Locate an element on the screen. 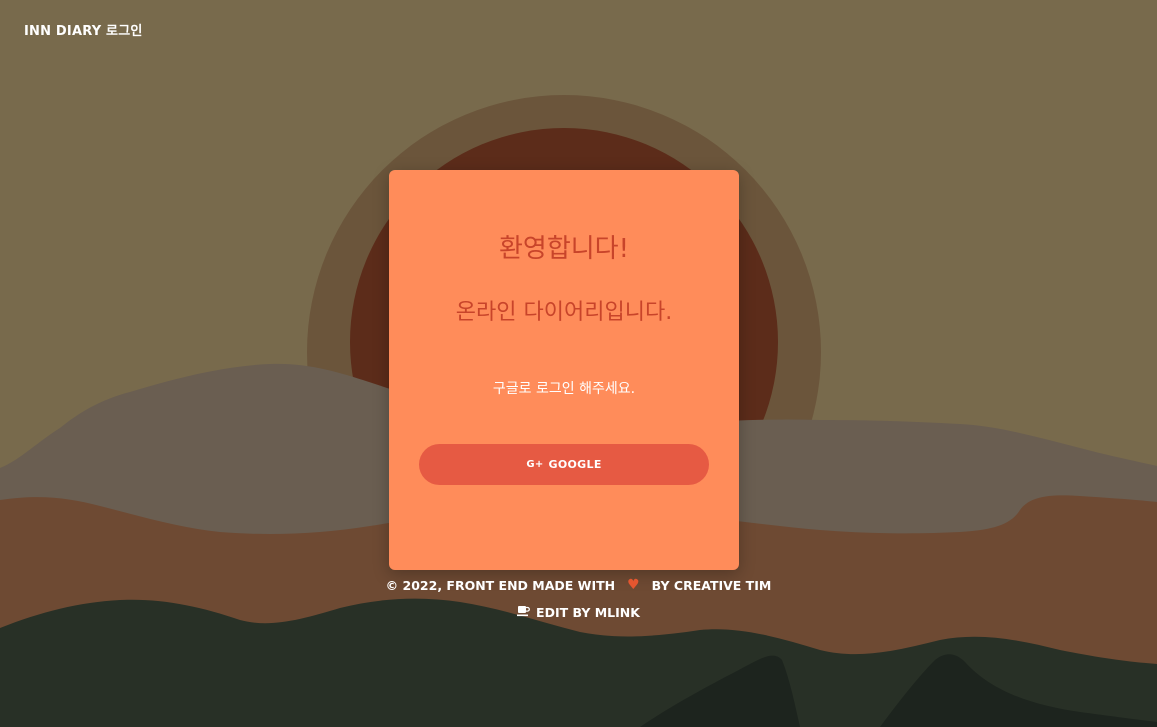  welcome-title: 환영합니다! is located at coordinates (564, 249).